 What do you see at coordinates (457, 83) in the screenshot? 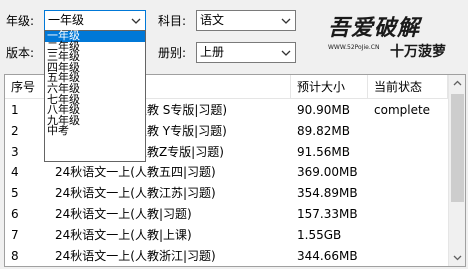
I see `scroll-up-arrow-icon` at bounding box center [457, 83].